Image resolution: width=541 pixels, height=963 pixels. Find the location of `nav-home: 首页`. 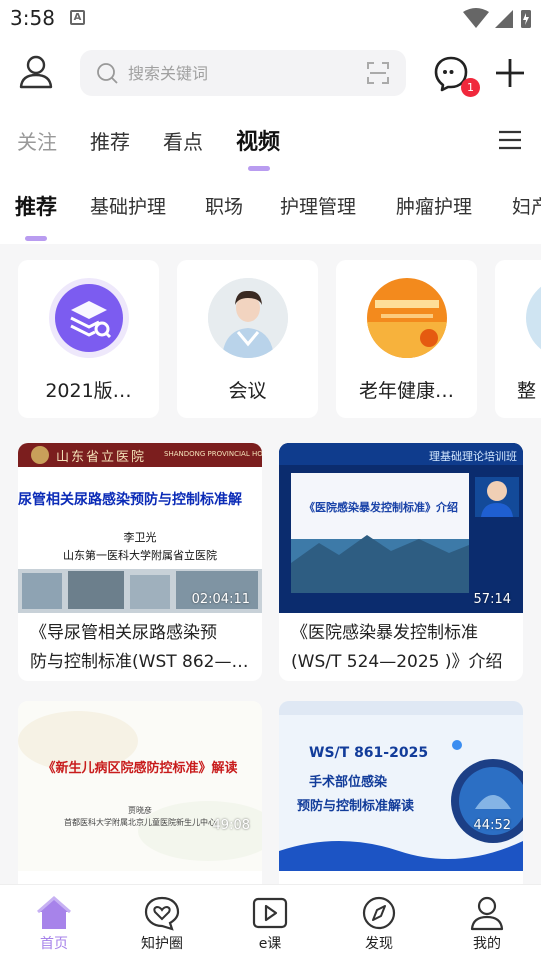

nav-home: 首页 is located at coordinates (54, 927).